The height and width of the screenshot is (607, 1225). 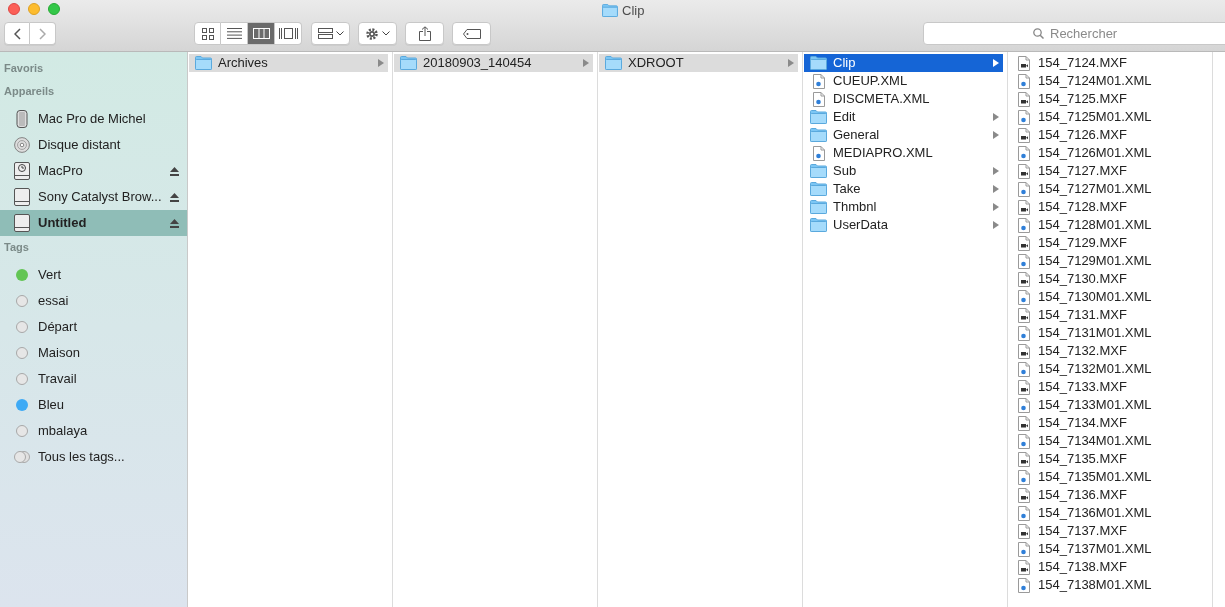 I want to click on file-row: 154_7124.MXF, so click(x=1108, y=63).